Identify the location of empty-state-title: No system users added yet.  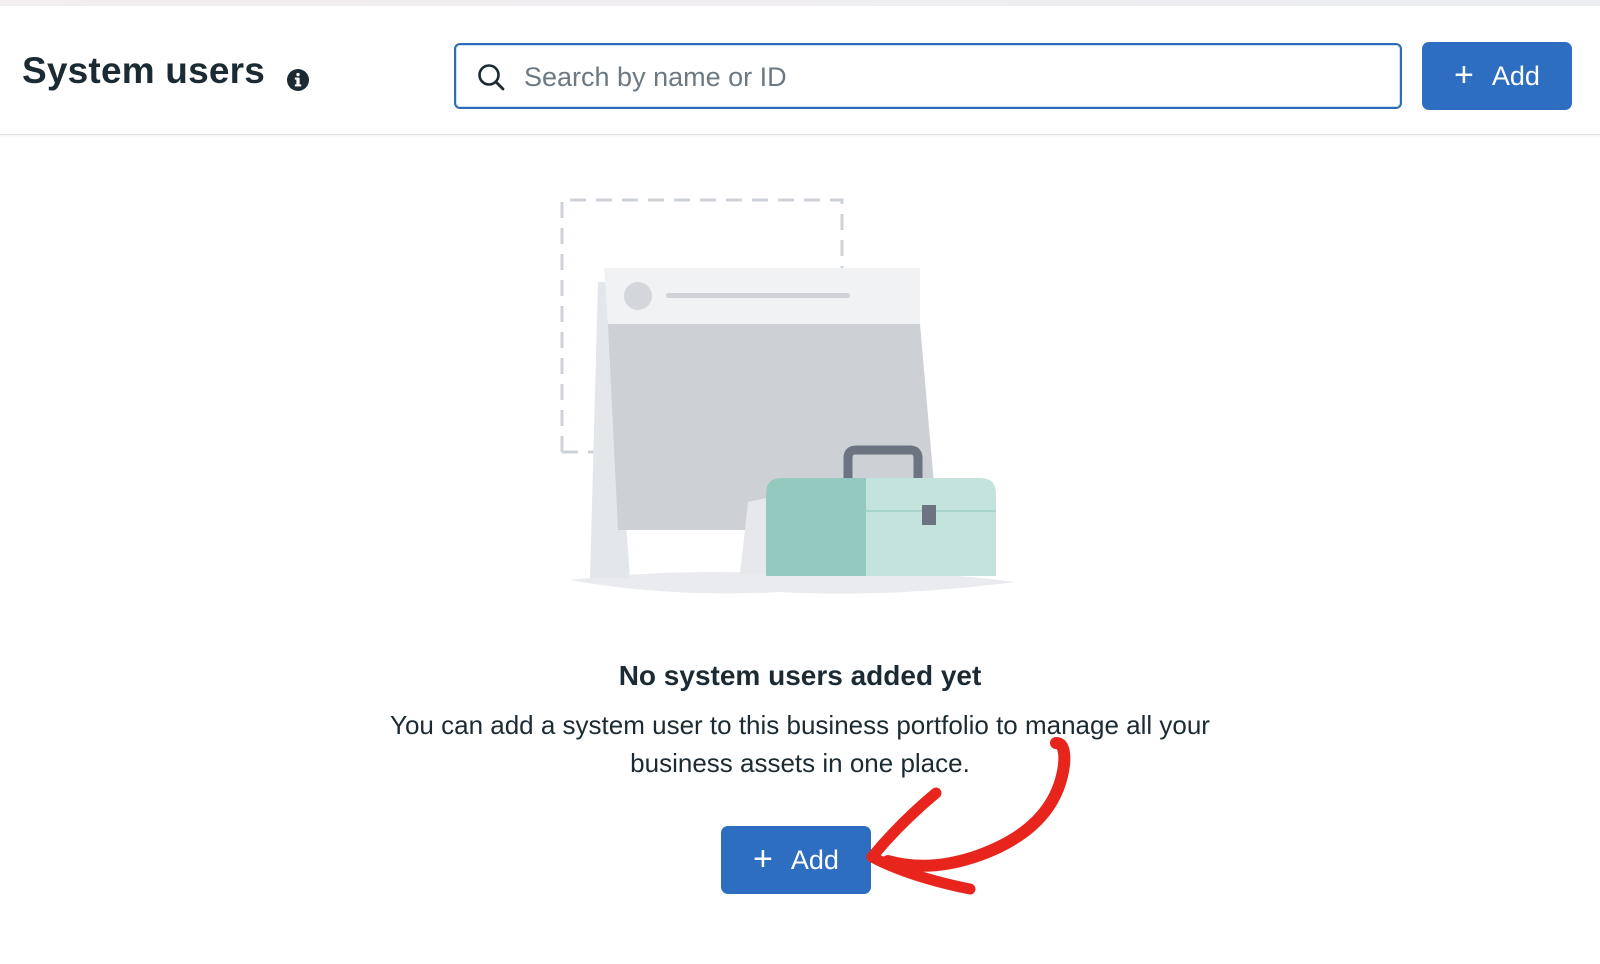
(800, 675).